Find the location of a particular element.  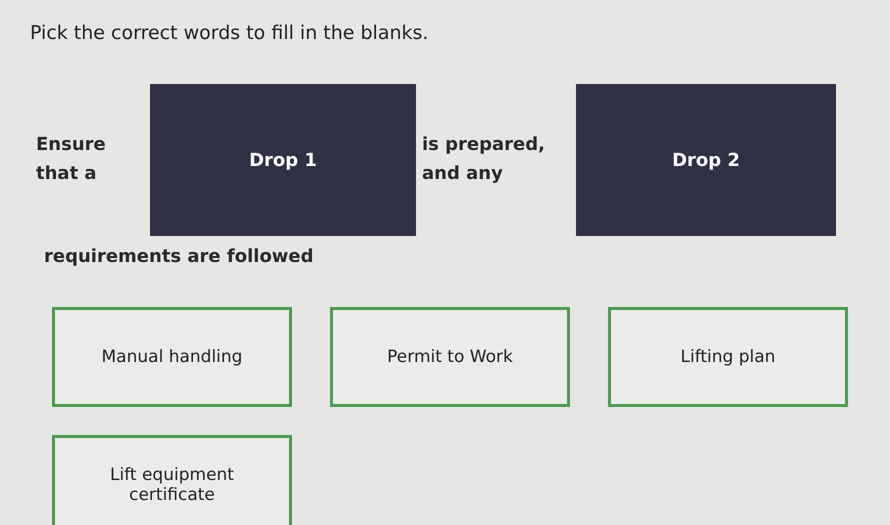

answer-option: Lifting plan is located at coordinates (728, 357).